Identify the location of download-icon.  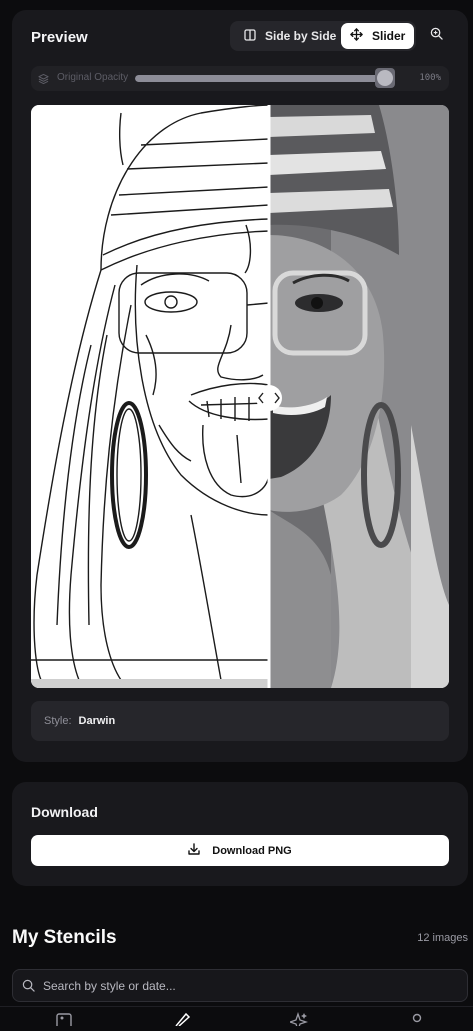
(194, 850).